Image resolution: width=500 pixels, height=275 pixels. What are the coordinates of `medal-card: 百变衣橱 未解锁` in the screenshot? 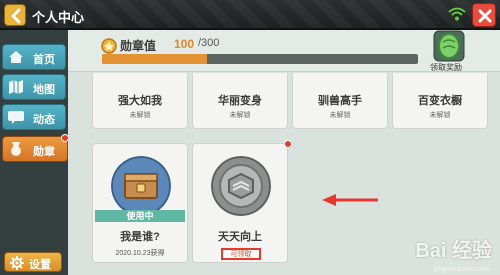 It's located at (440, 101).